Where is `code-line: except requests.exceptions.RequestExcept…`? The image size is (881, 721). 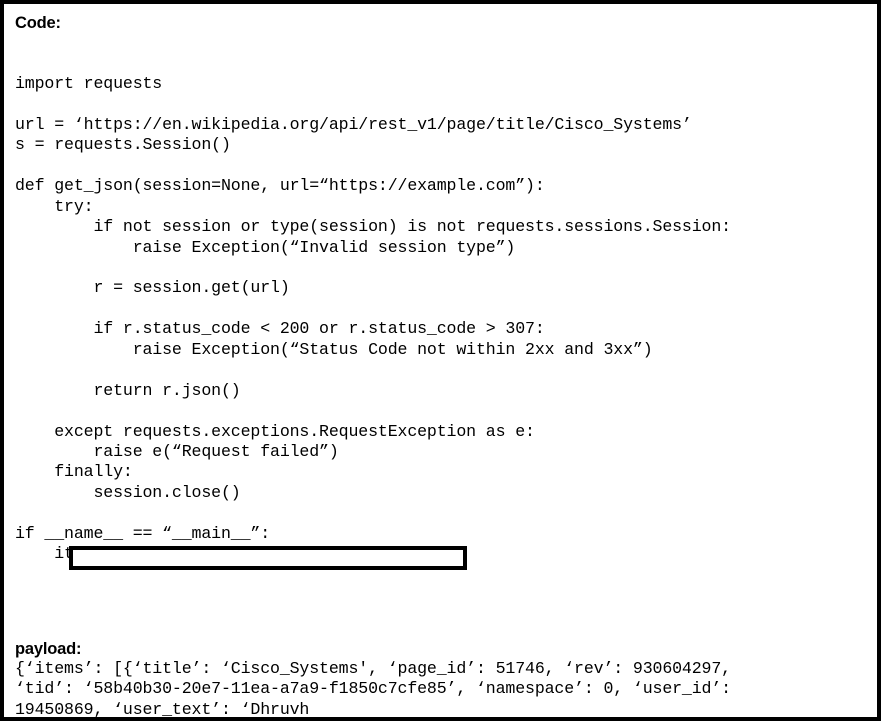 code-line: except requests.exceptions.RequestExcept… is located at coordinates (275, 431).